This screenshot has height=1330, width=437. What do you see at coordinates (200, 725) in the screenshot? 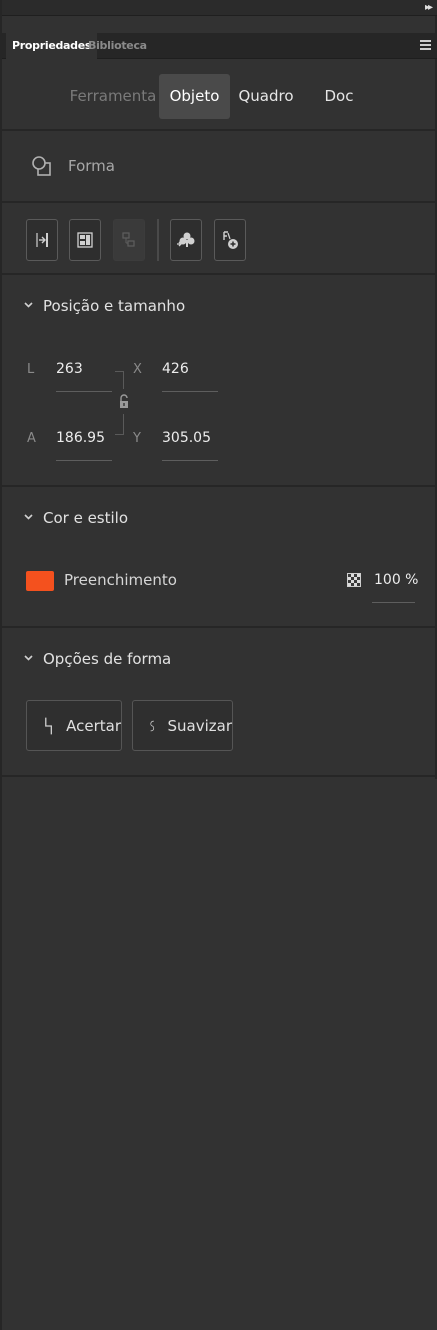
I see `smooth-label: Suavizar` at bounding box center [200, 725].